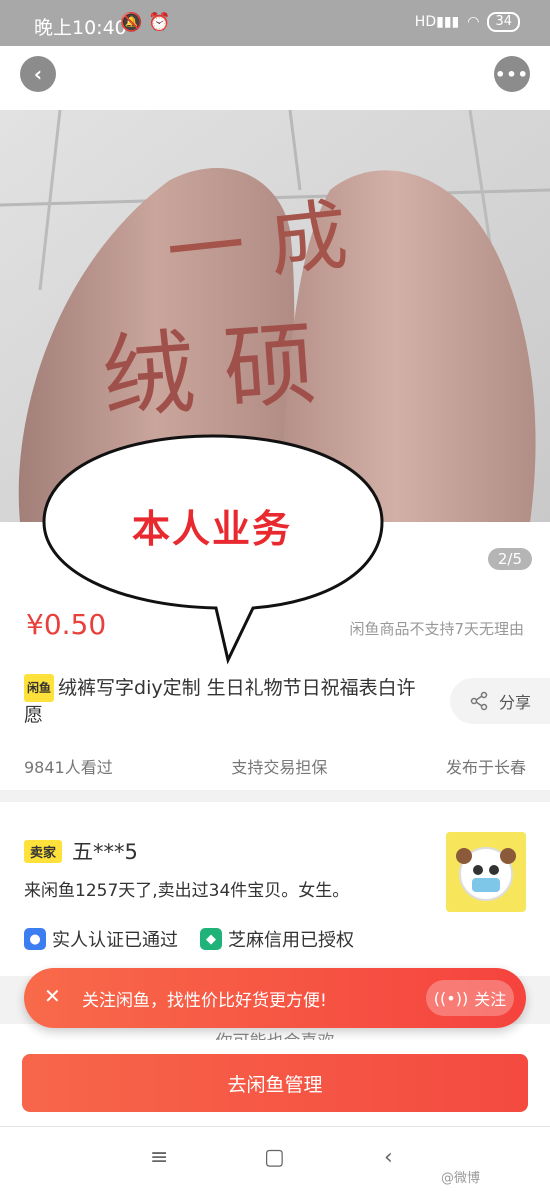  I want to click on status-icons: 🔕⏰, so click(148, 22).